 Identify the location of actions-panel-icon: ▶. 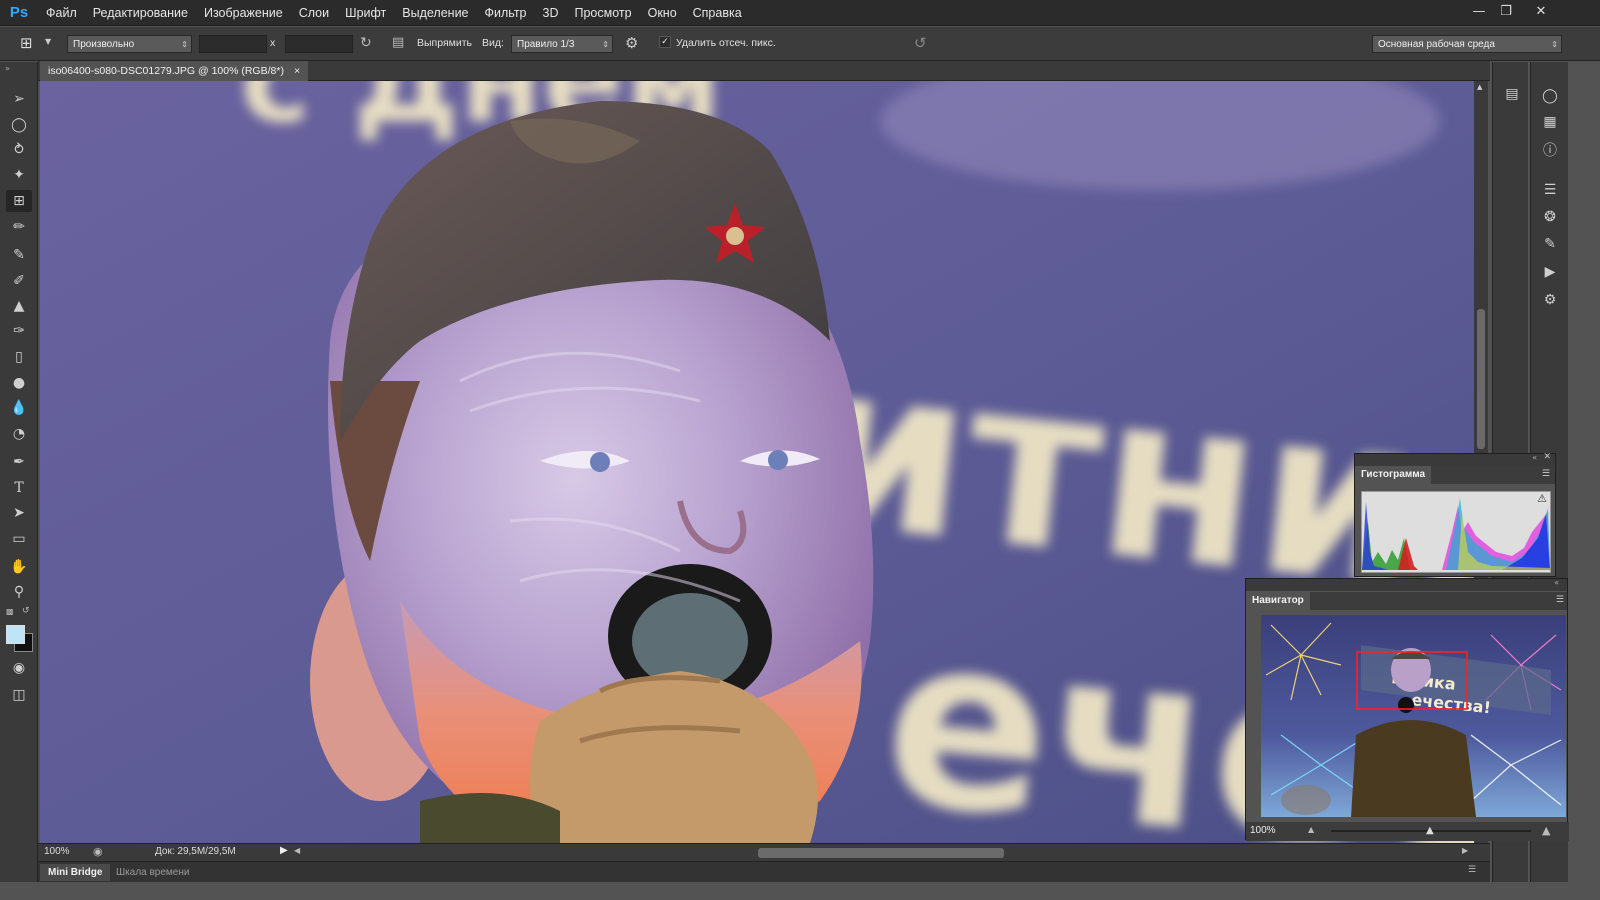
(1550, 272).